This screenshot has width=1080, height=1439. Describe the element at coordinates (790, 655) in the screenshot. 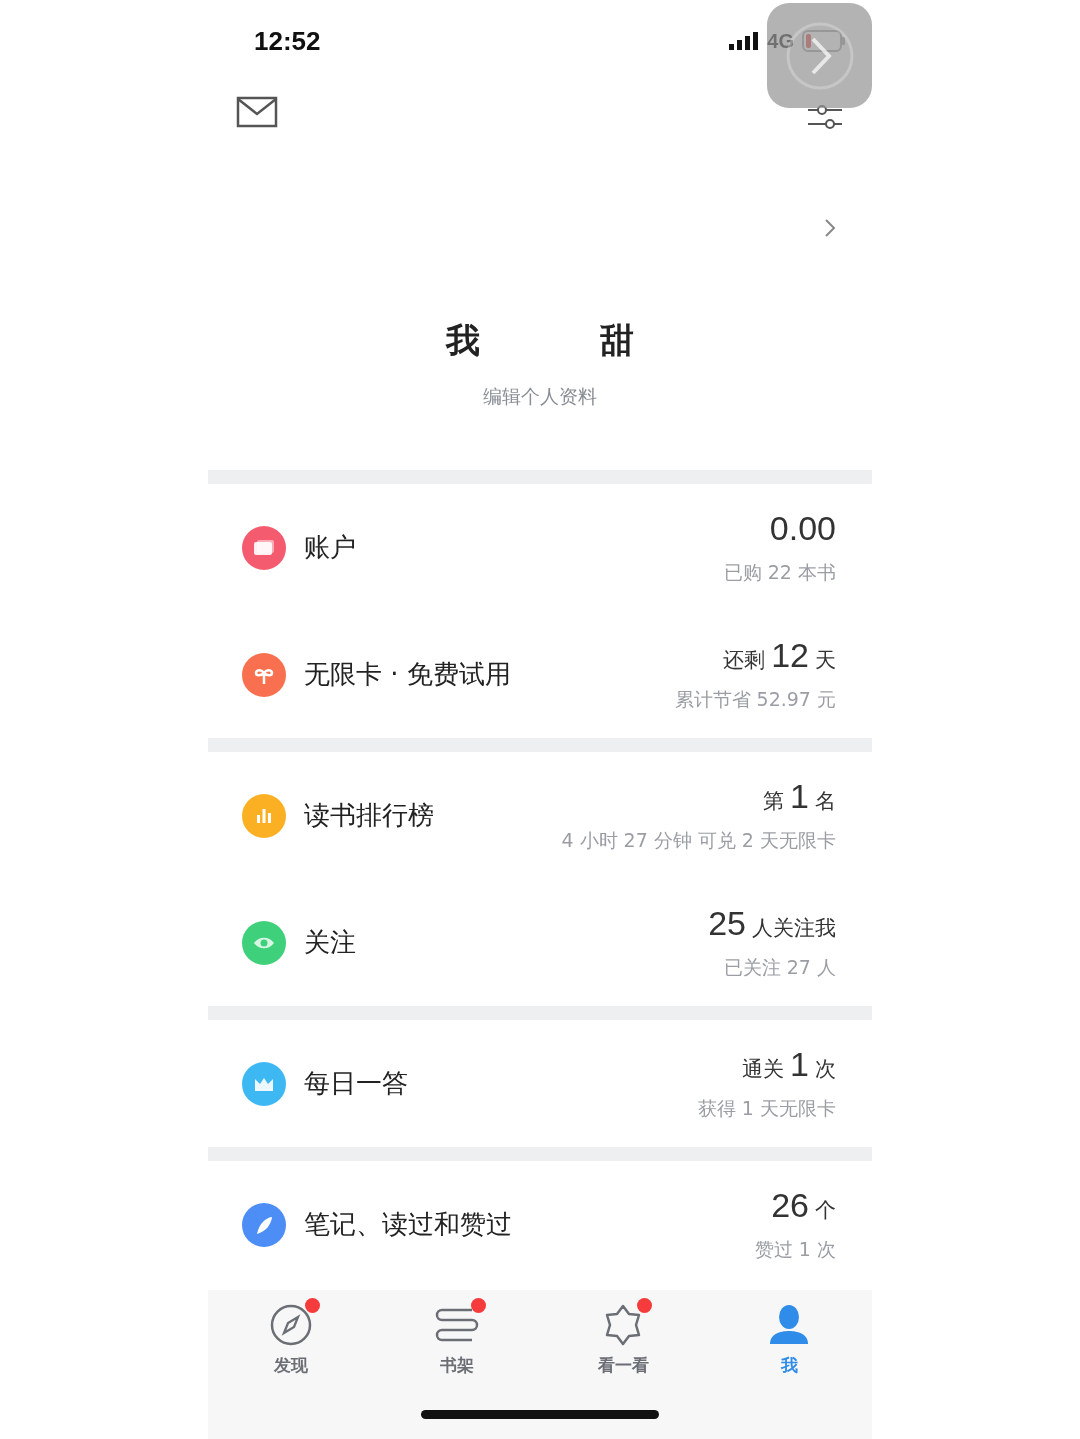

I see `value-number: 12` at that location.